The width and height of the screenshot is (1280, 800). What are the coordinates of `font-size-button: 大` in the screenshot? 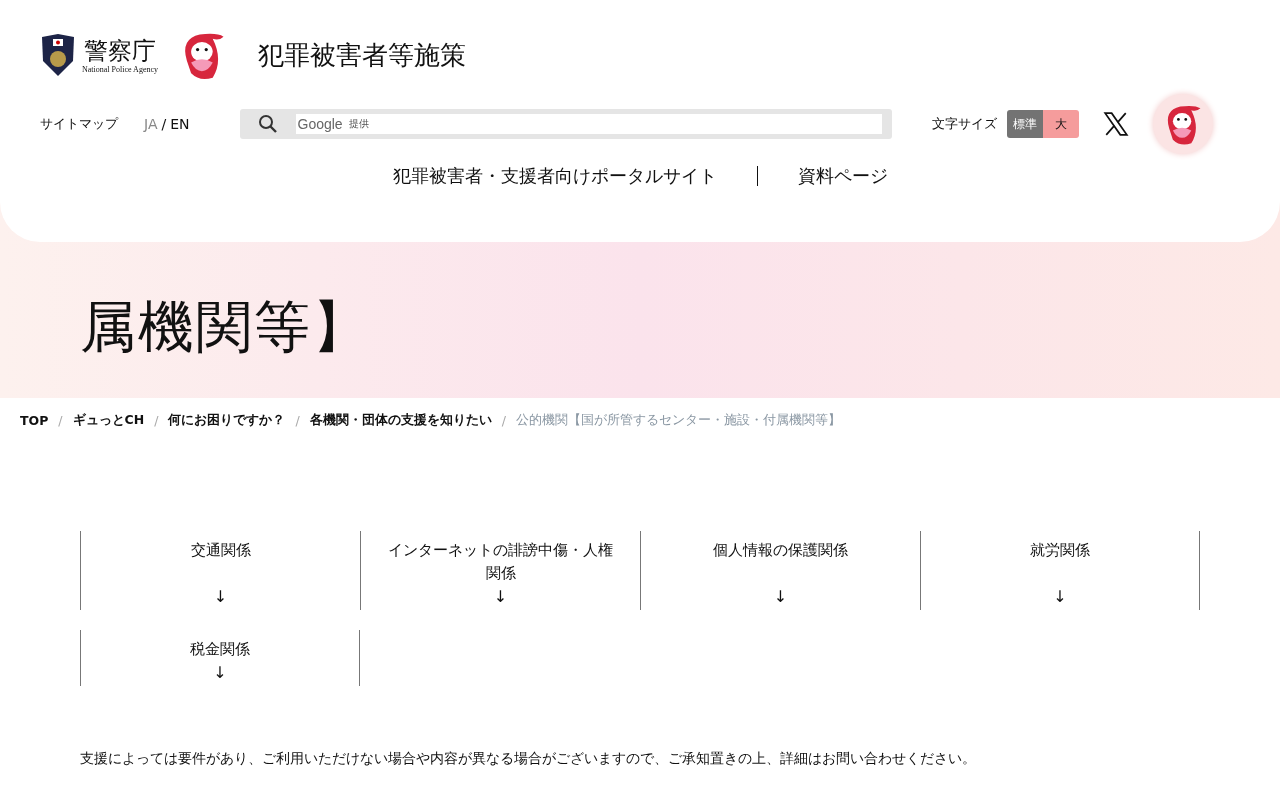 It's located at (1060, 124).